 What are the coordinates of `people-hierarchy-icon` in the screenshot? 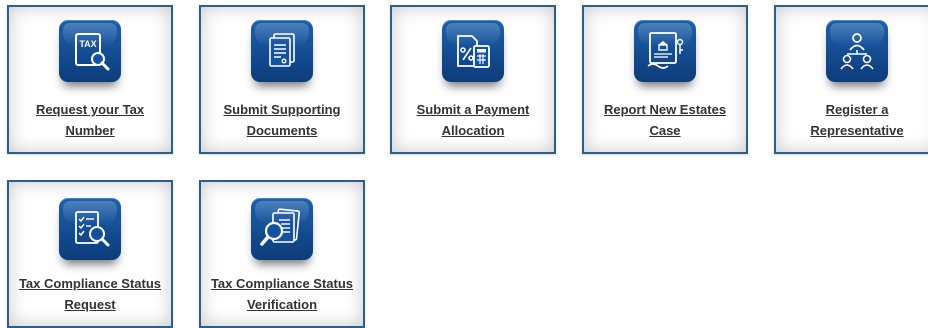 It's located at (857, 51).